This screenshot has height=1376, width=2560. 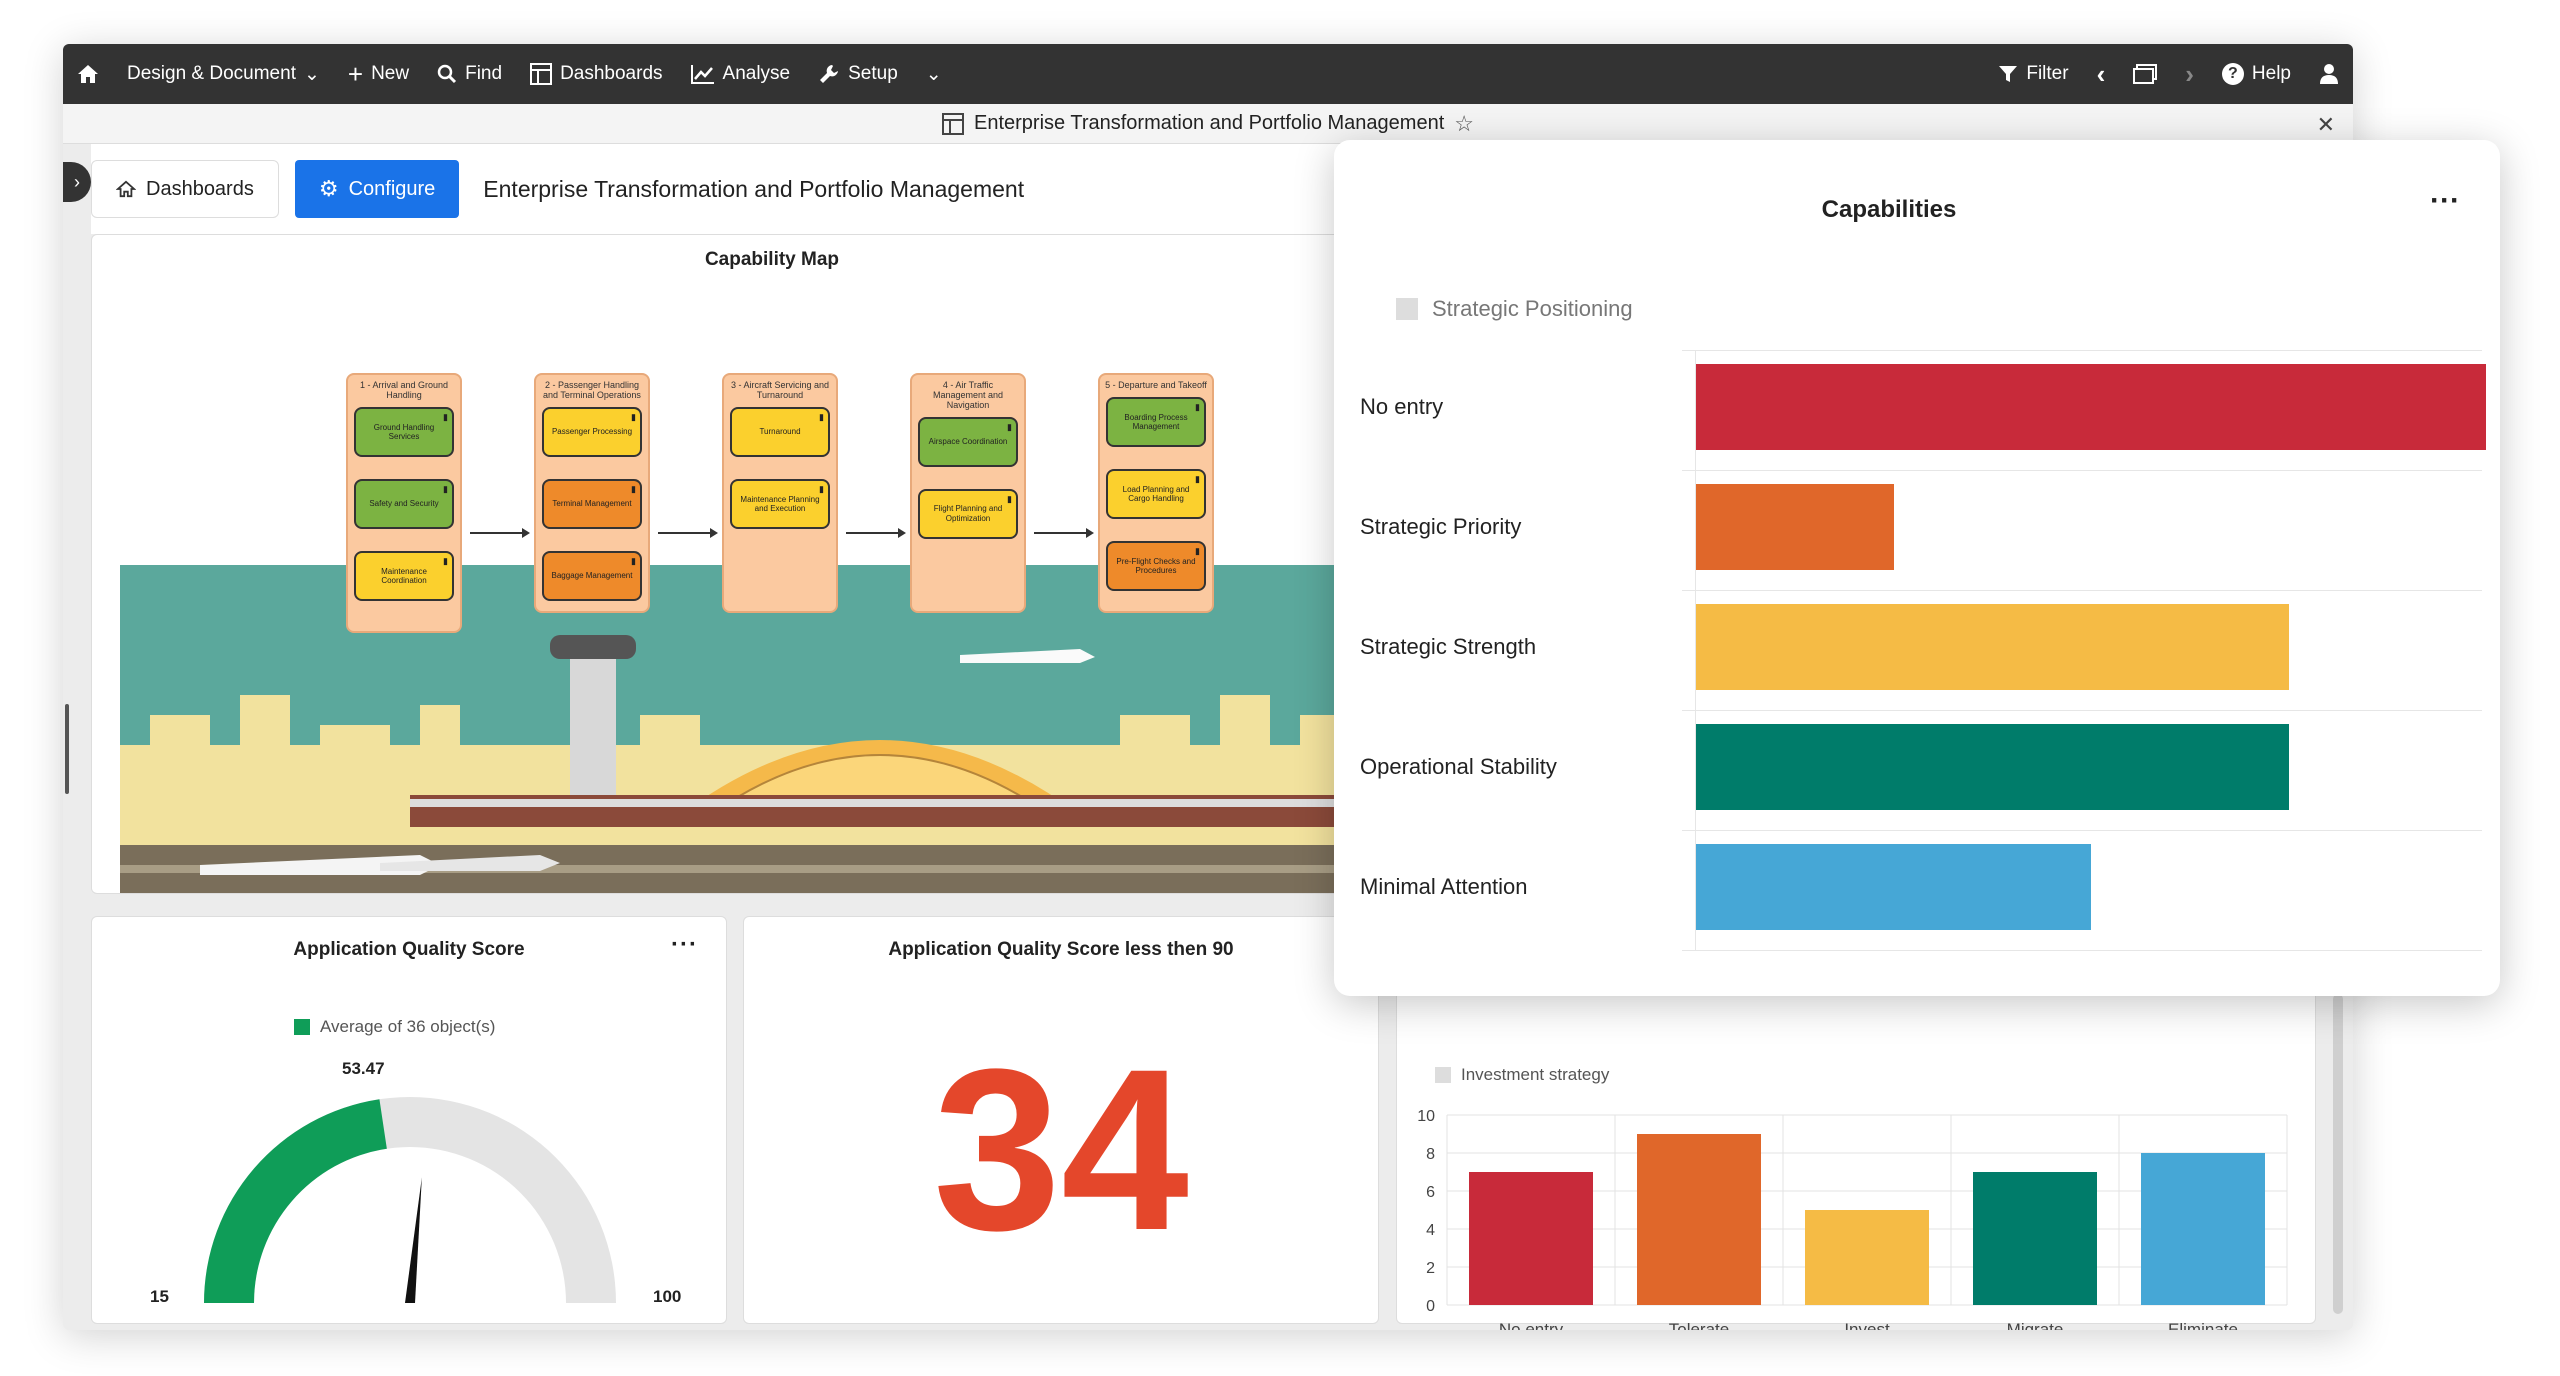 I want to click on find-button: Find, so click(x=469, y=74).